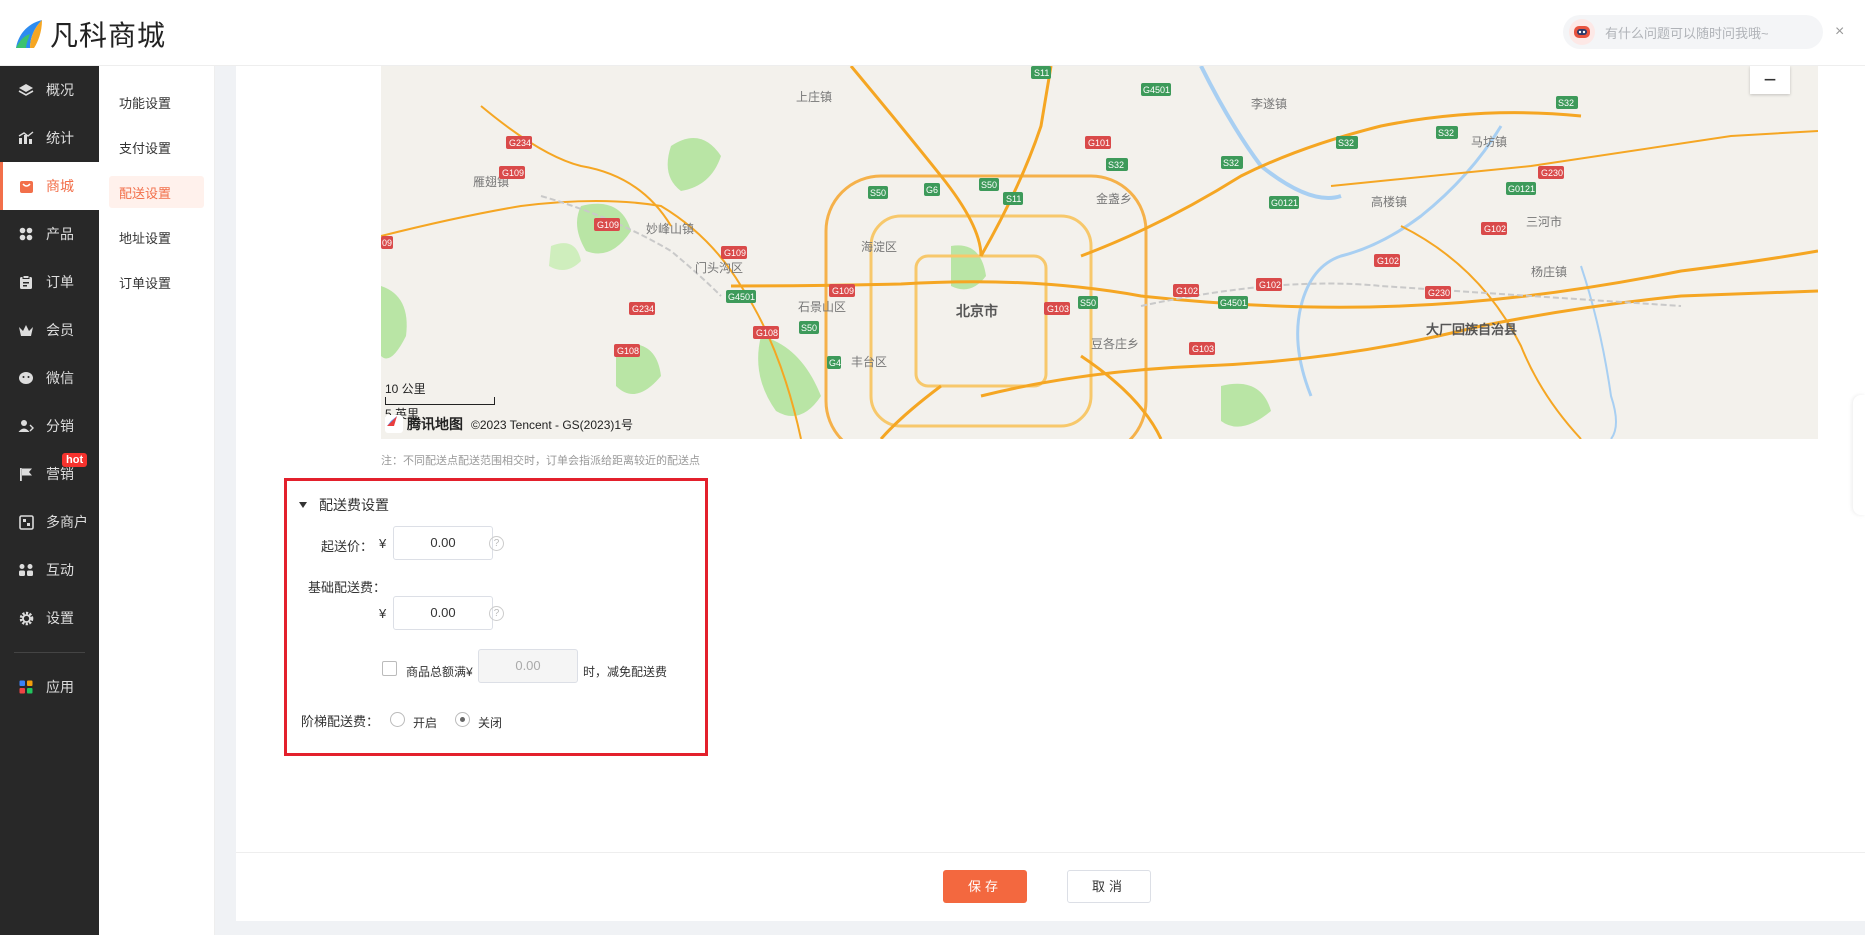  Describe the element at coordinates (528, 666) in the screenshot. I see `free-delivery-threshold-input: 0.00` at that location.